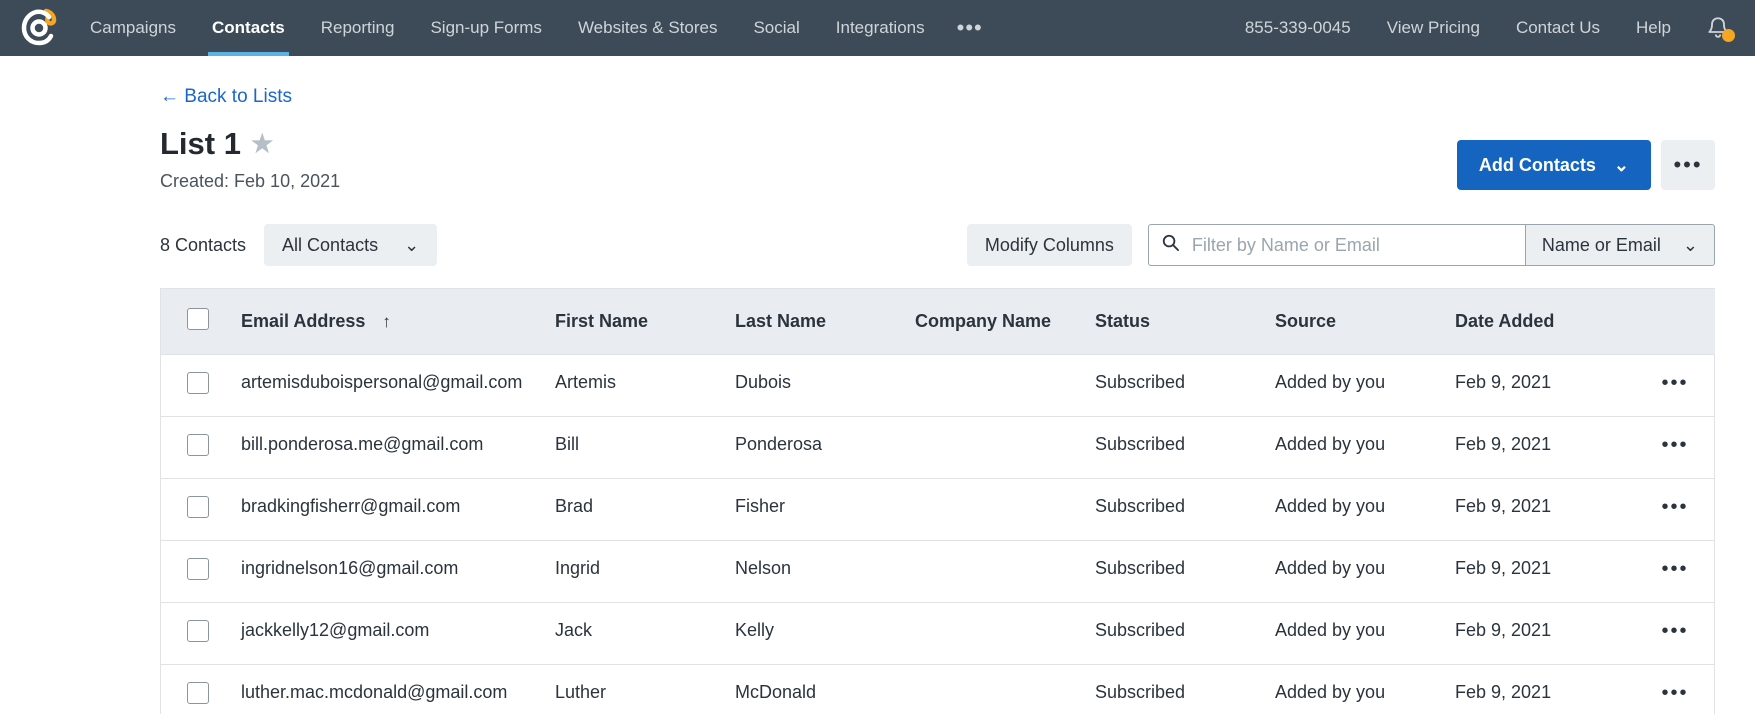 This screenshot has width=1755, height=714. I want to click on ellipsis-icon: •••, so click(1688, 164).